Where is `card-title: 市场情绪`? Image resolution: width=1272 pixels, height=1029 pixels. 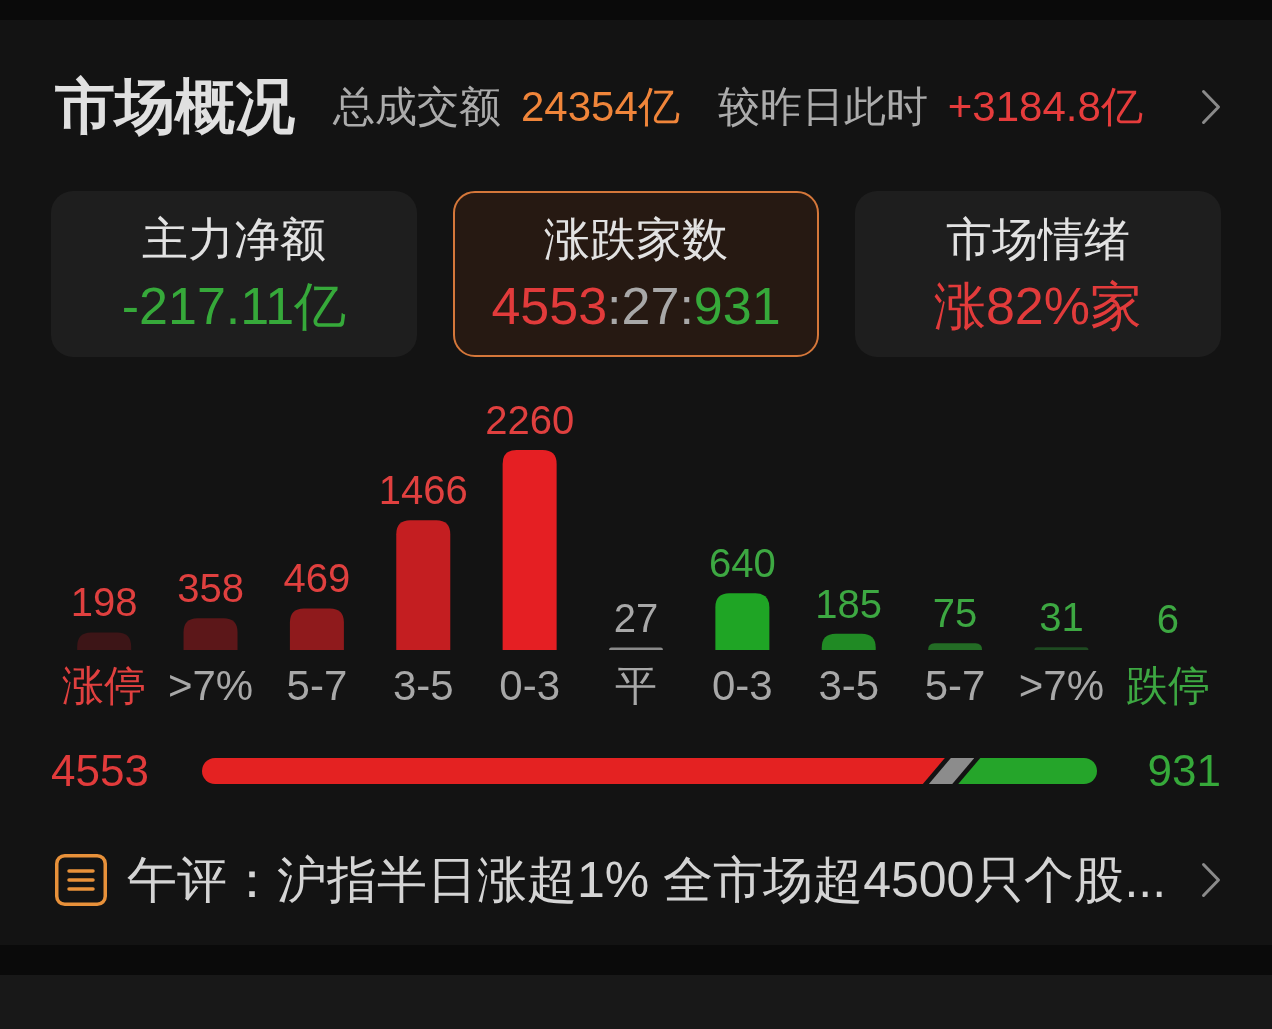 card-title: 市场情绪 is located at coordinates (1038, 239).